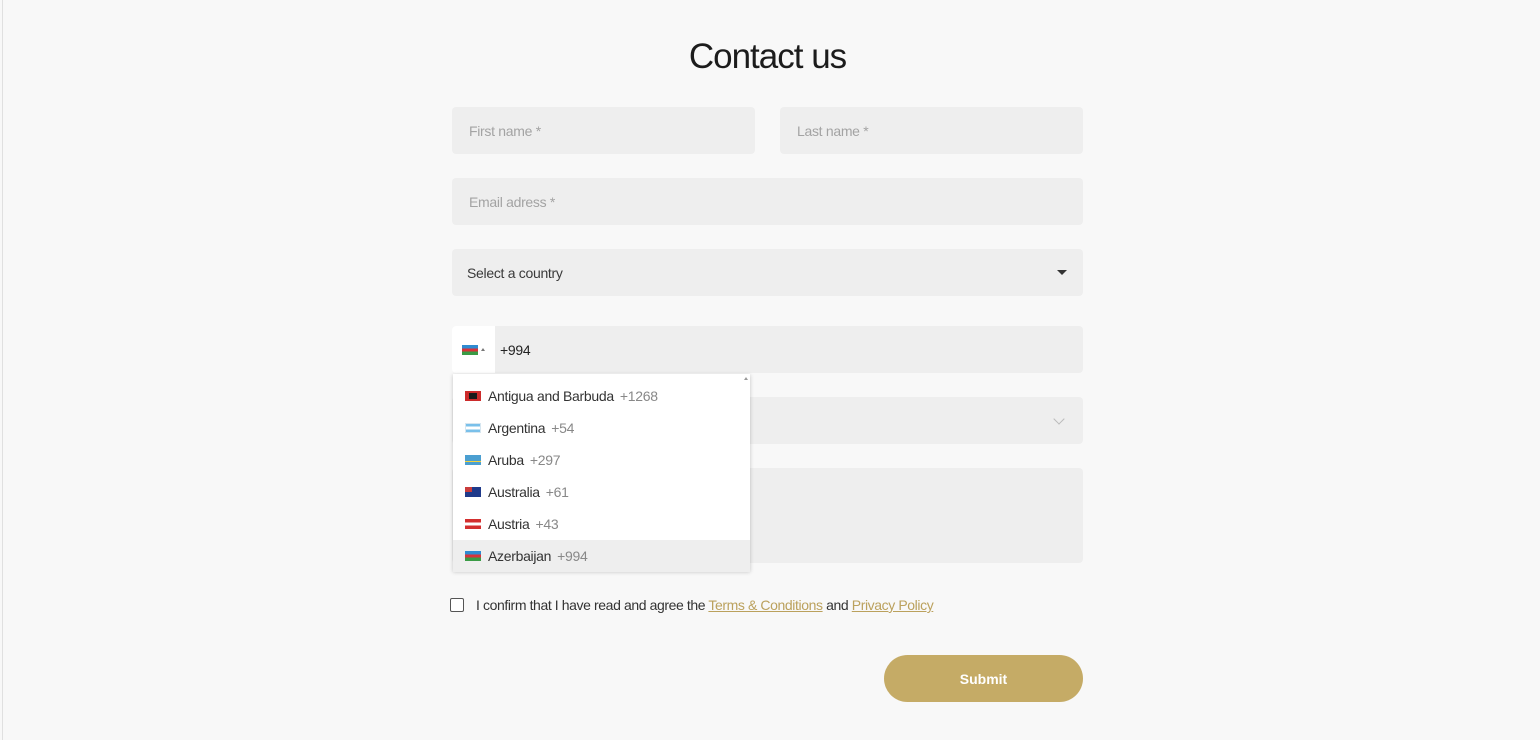 The width and height of the screenshot is (1540, 740). I want to click on terms-link: Terms & Conditions, so click(765, 605).